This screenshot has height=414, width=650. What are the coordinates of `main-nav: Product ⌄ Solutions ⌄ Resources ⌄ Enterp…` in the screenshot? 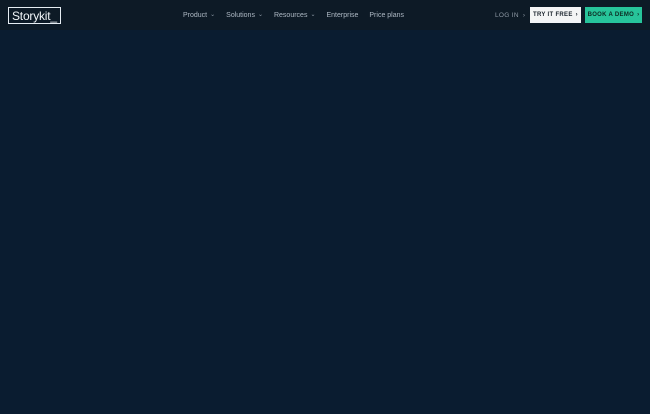 It's located at (293, 15).